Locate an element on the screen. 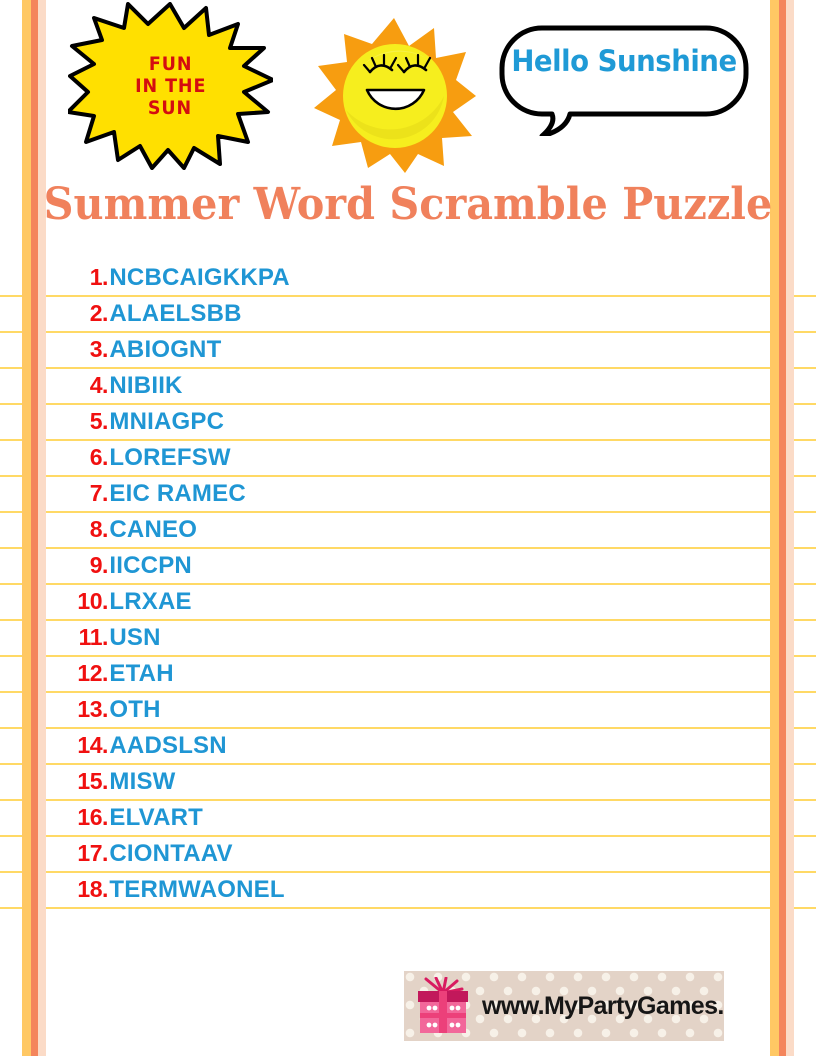  word-number: 7 is located at coordinates (96, 493).